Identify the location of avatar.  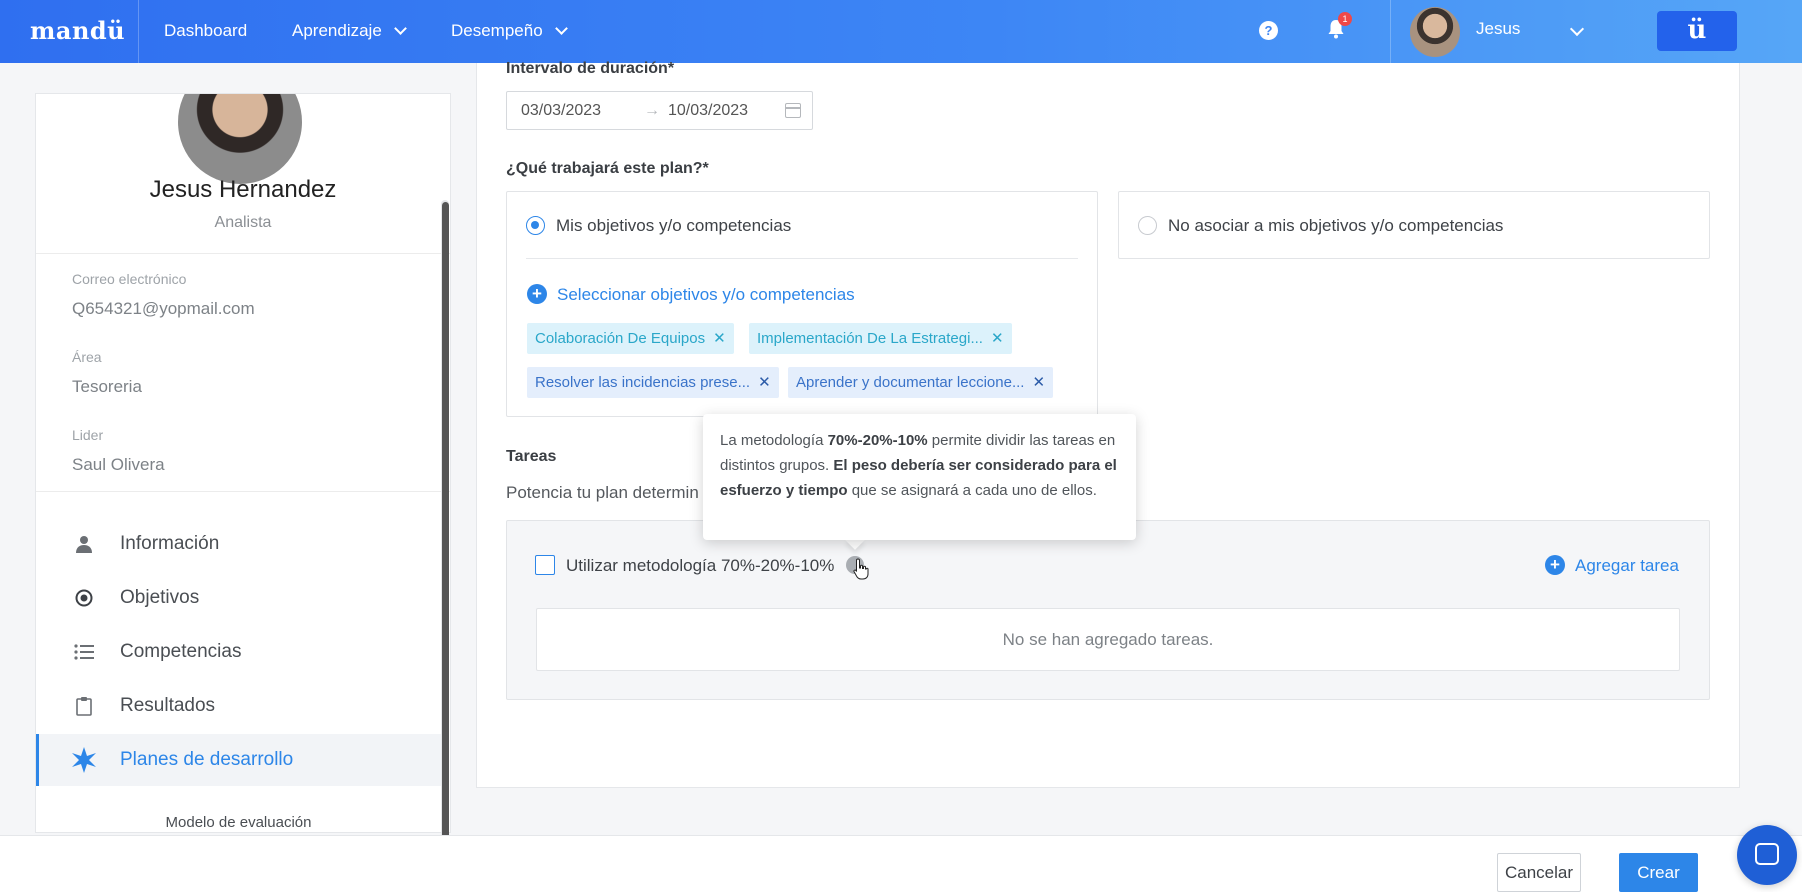
(1435, 32).